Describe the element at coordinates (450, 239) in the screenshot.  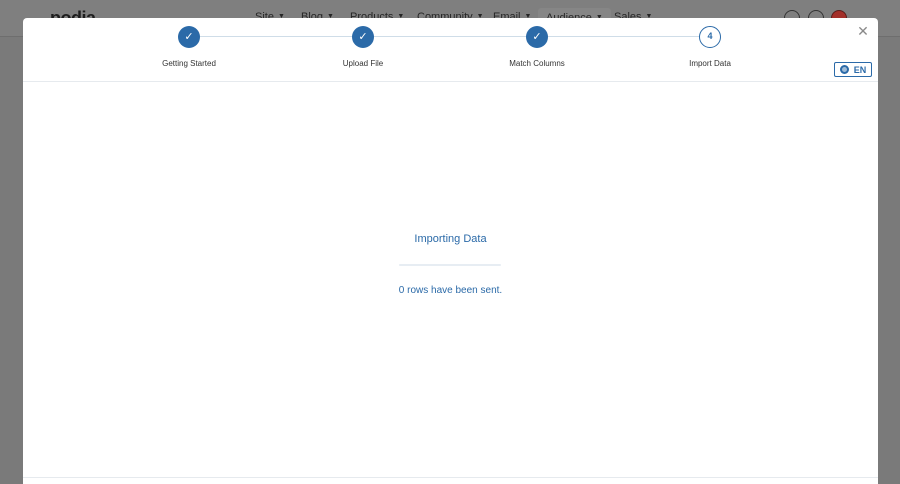
I see `import-status-title: Importing Data` at that location.